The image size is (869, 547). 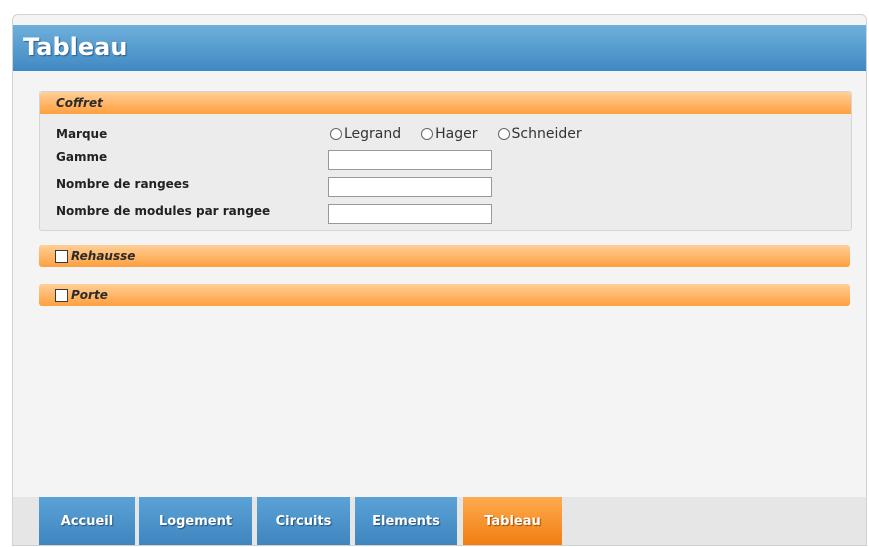 What do you see at coordinates (79, 103) in the screenshot?
I see `coffret-title: Coffret` at bounding box center [79, 103].